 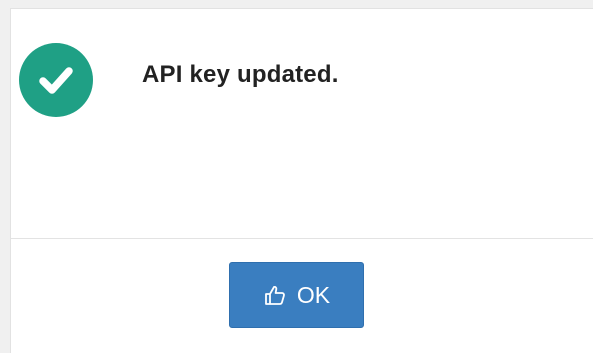 I want to click on ok-button-label: OK, so click(x=313, y=294).